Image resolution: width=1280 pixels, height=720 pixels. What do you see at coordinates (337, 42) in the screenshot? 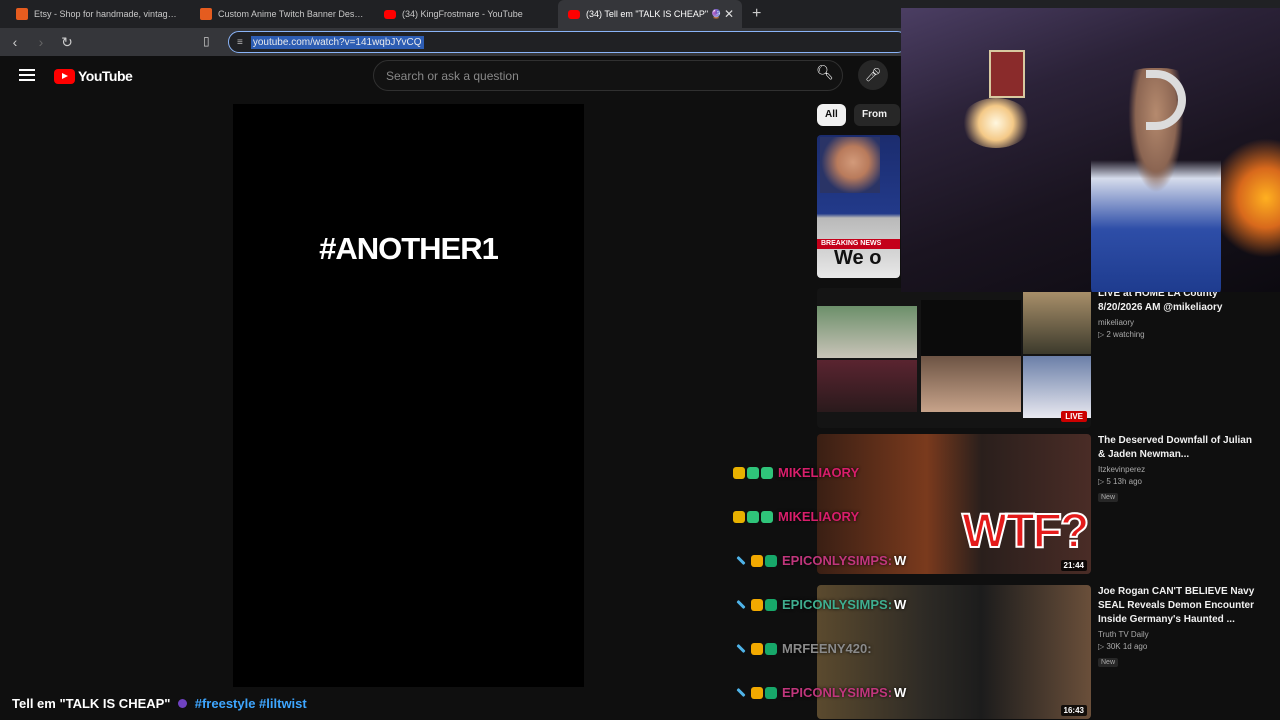
I see `url-text: youtube.com/watch?v=141wqbJYvCQ` at bounding box center [337, 42].